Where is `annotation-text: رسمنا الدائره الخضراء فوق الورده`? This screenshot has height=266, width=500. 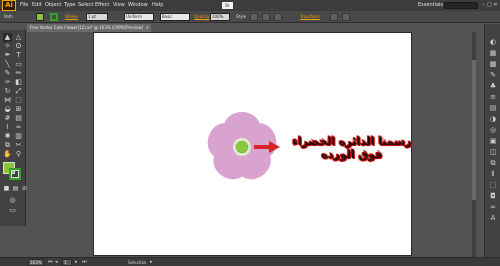 annotation-text: رسمنا الدائره الخضراء فوق الورده is located at coordinates (352, 148).